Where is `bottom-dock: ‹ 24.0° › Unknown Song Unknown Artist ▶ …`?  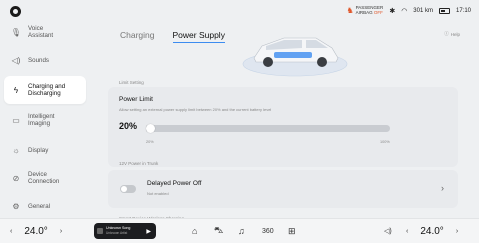 bottom-dock: ‹ 24.0° › Unknown Song Unknown Artist ▶ … is located at coordinates (239, 230).